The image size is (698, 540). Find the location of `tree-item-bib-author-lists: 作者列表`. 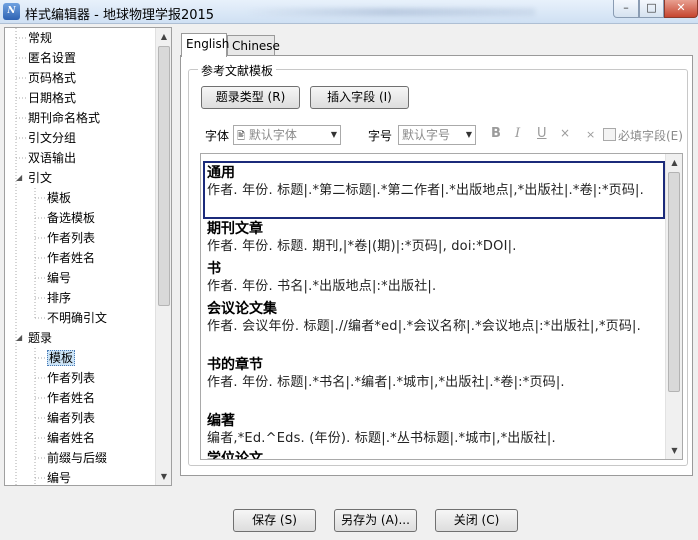

tree-item-bib-author-lists: 作者列表 is located at coordinates (71, 378).